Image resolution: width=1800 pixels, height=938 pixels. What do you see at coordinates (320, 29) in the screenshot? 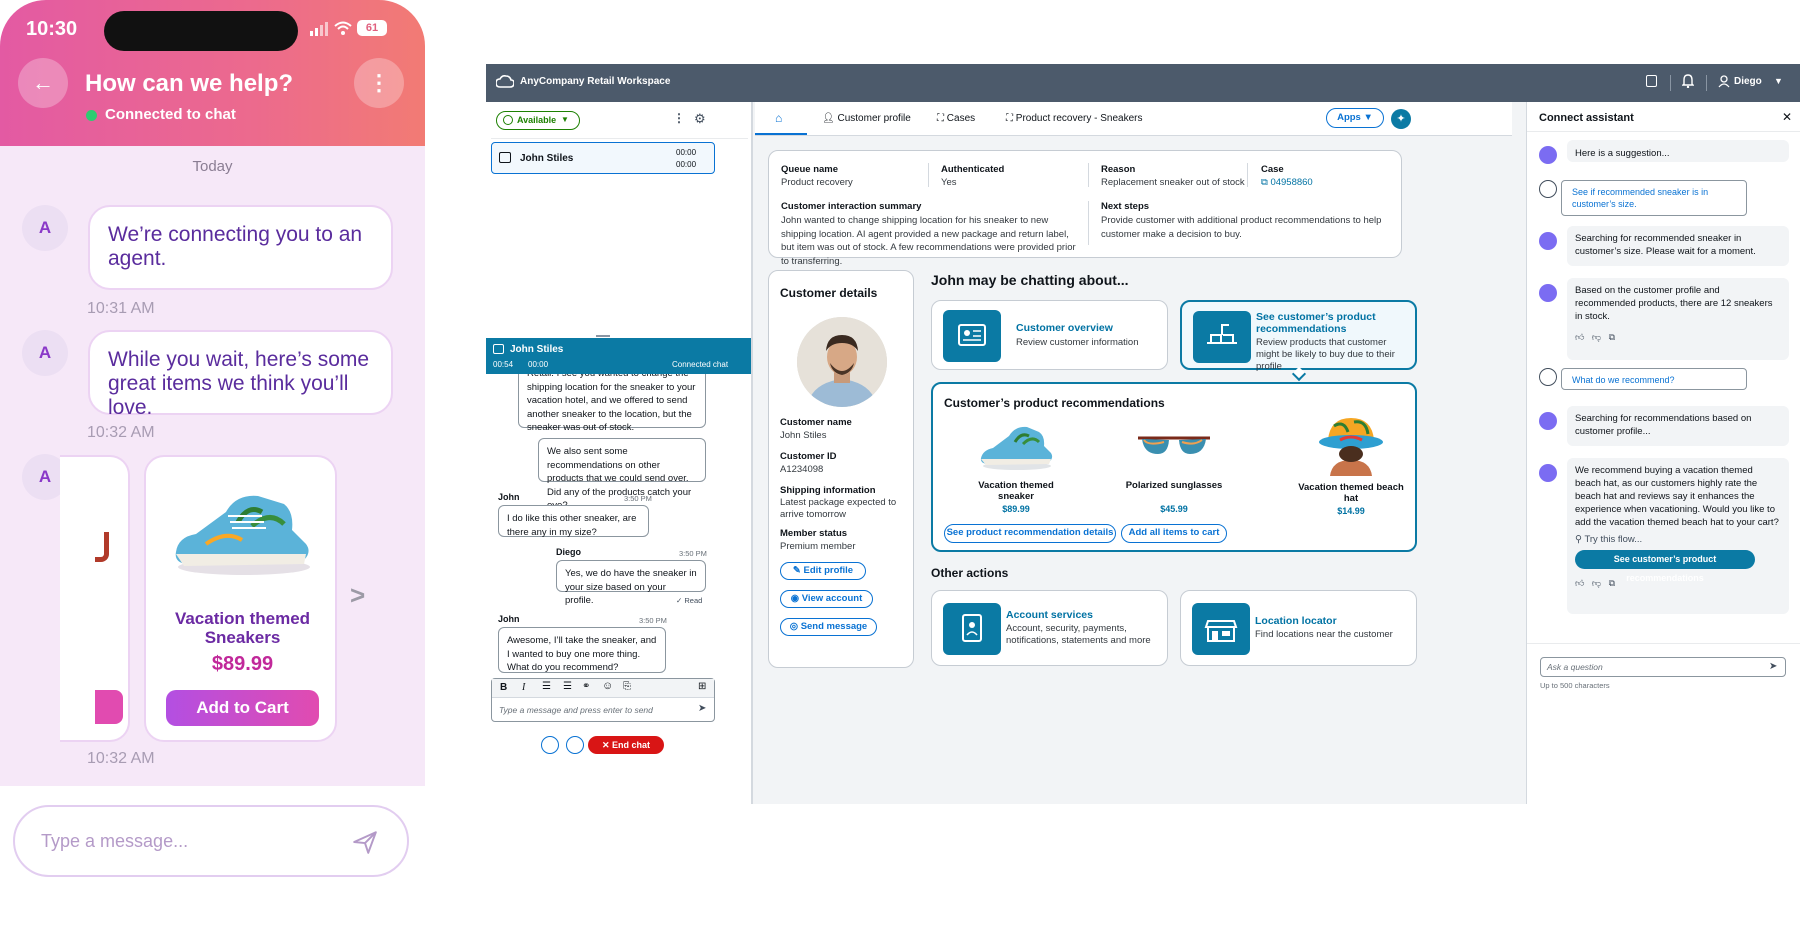
I see `signal-icon` at bounding box center [320, 29].